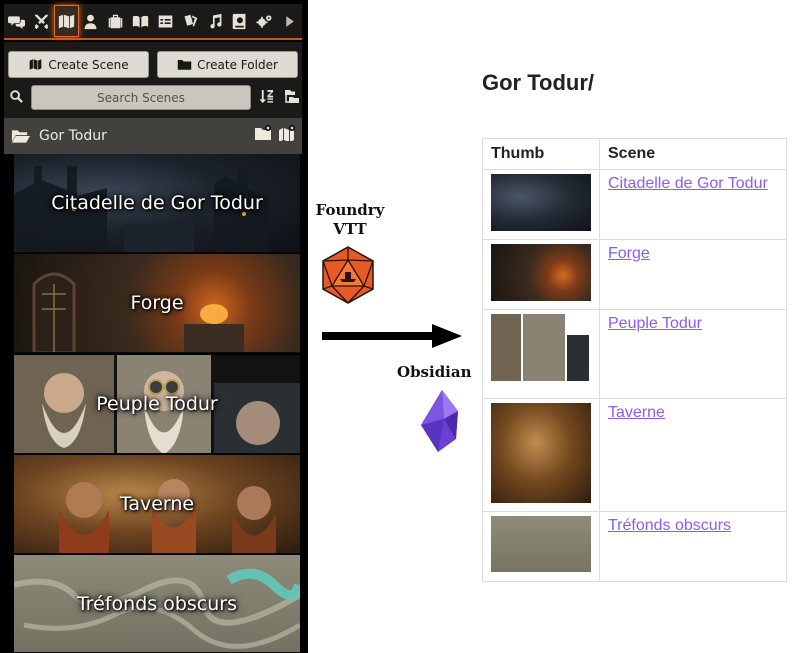 The image size is (795, 653). I want to click on arrow-right-icon, so click(392, 336).